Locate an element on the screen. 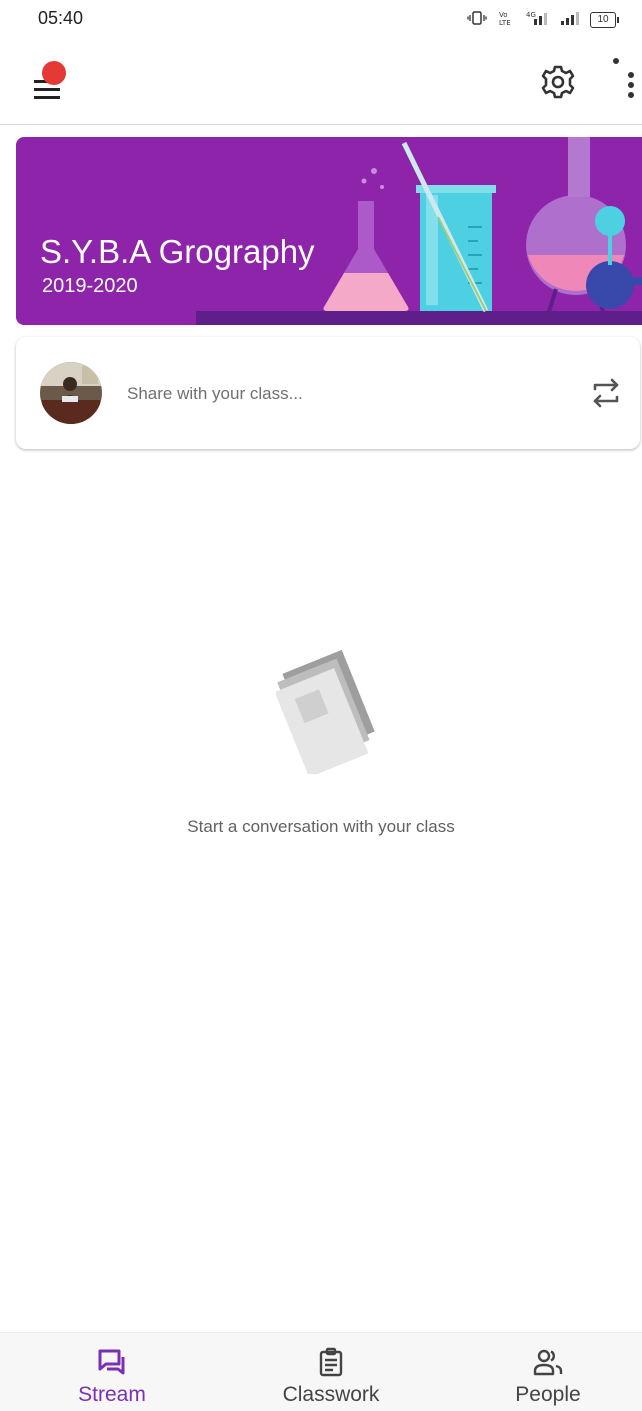 This screenshot has width=642, height=1411. tab-classwork-label: Classwork is located at coordinates (331, 1394).